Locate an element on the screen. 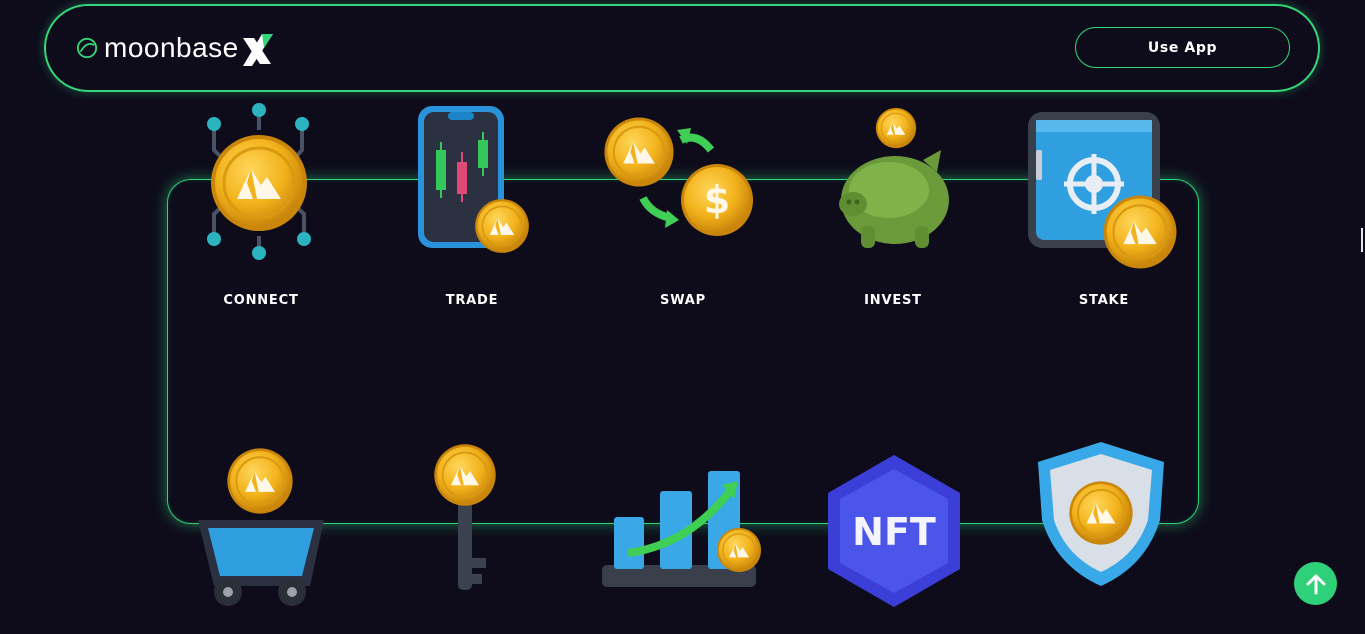 Image resolution: width=1365 pixels, height=634 pixels. connect-icon is located at coordinates (259, 181).